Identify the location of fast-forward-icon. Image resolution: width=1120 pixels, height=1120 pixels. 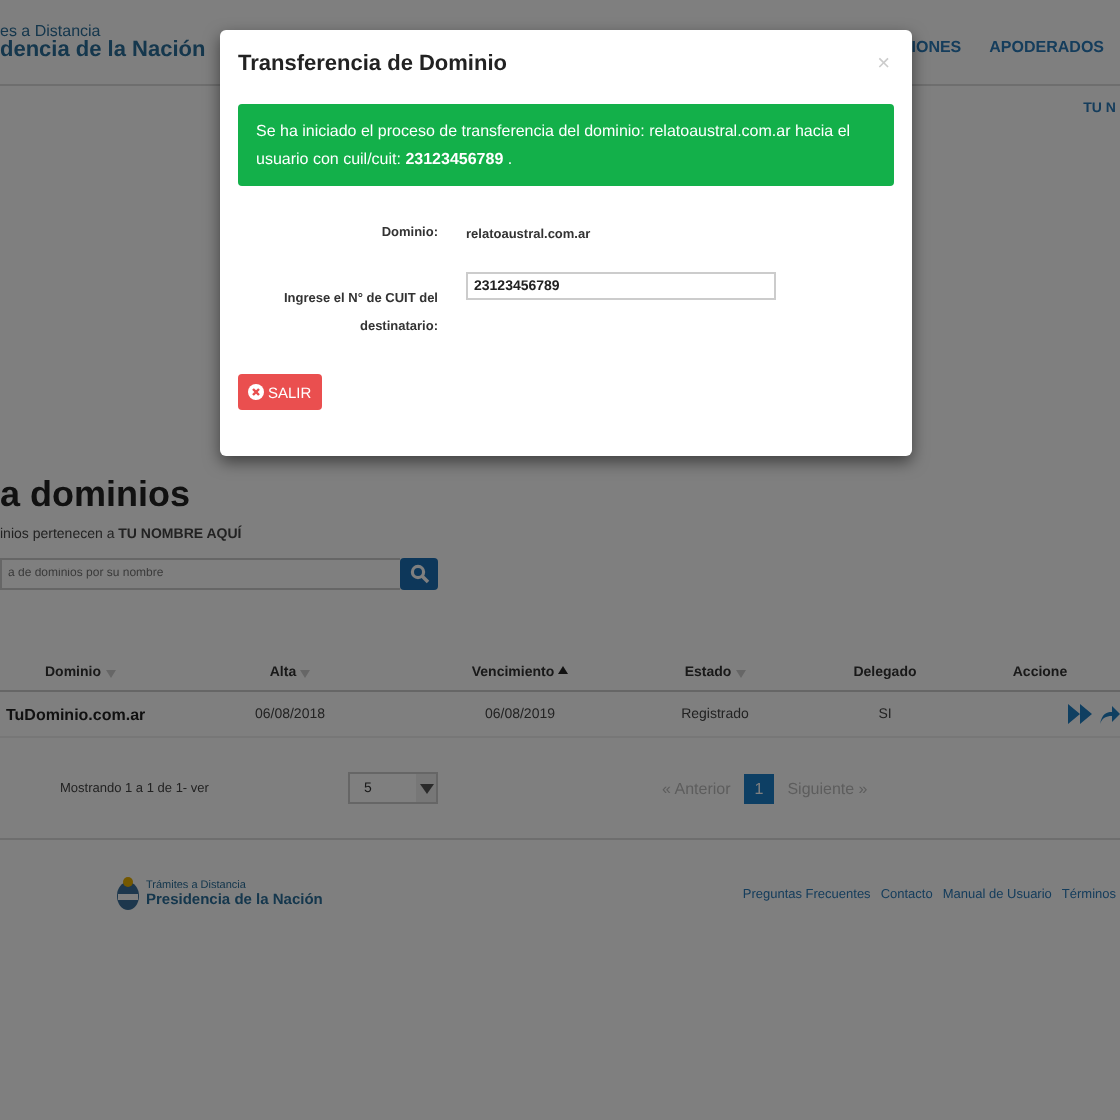
(1080, 714).